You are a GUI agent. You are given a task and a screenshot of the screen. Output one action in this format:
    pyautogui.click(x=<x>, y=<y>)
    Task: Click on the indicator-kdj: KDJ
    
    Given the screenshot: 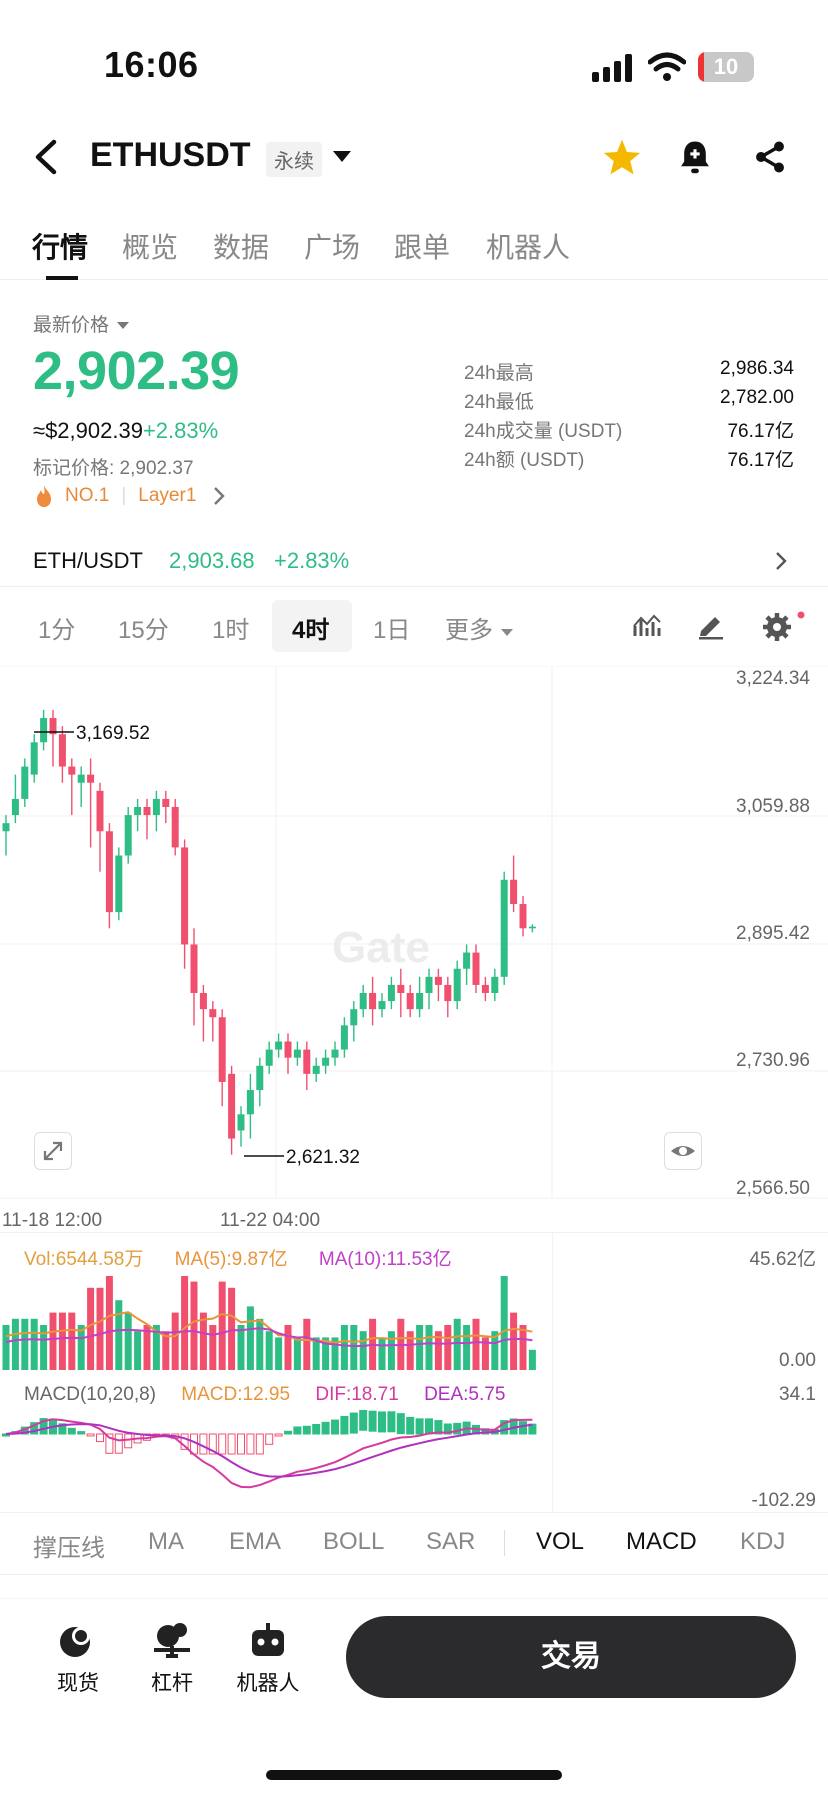 What is the action you would take?
    pyautogui.click(x=762, y=1542)
    